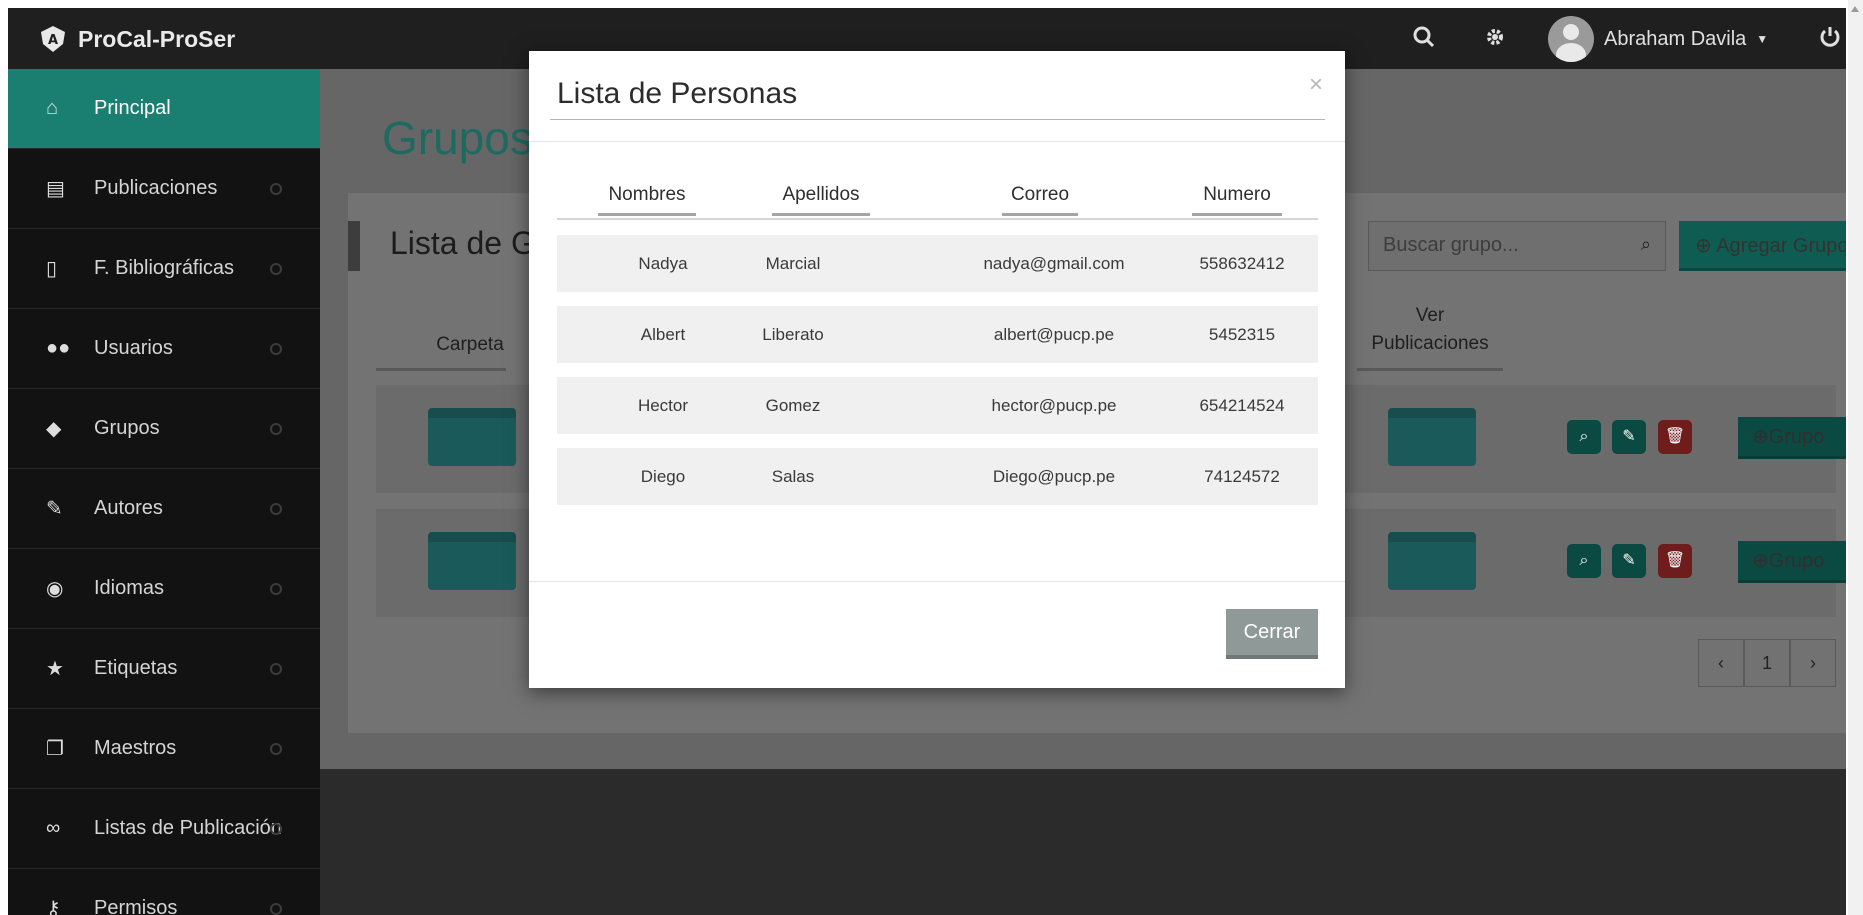 This screenshot has width=1863, height=915. Describe the element at coordinates (164, 189) in the screenshot. I see `sidebar-item-publicaciones: ▤ Publicaciones` at that location.